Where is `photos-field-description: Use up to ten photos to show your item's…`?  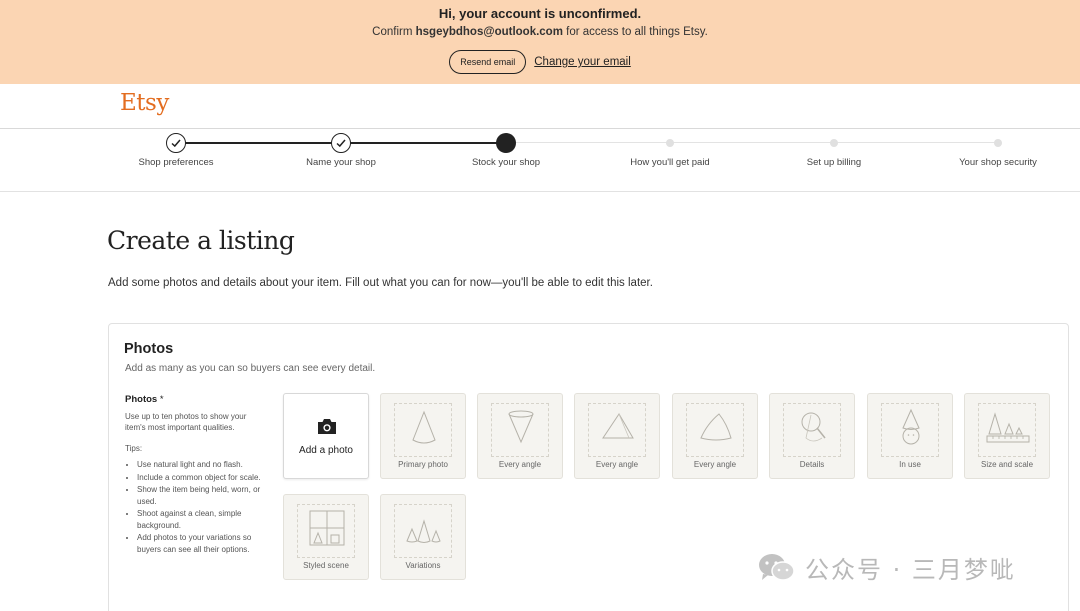 photos-field-description: Use up to ten photos to show your item's… is located at coordinates (186, 422).